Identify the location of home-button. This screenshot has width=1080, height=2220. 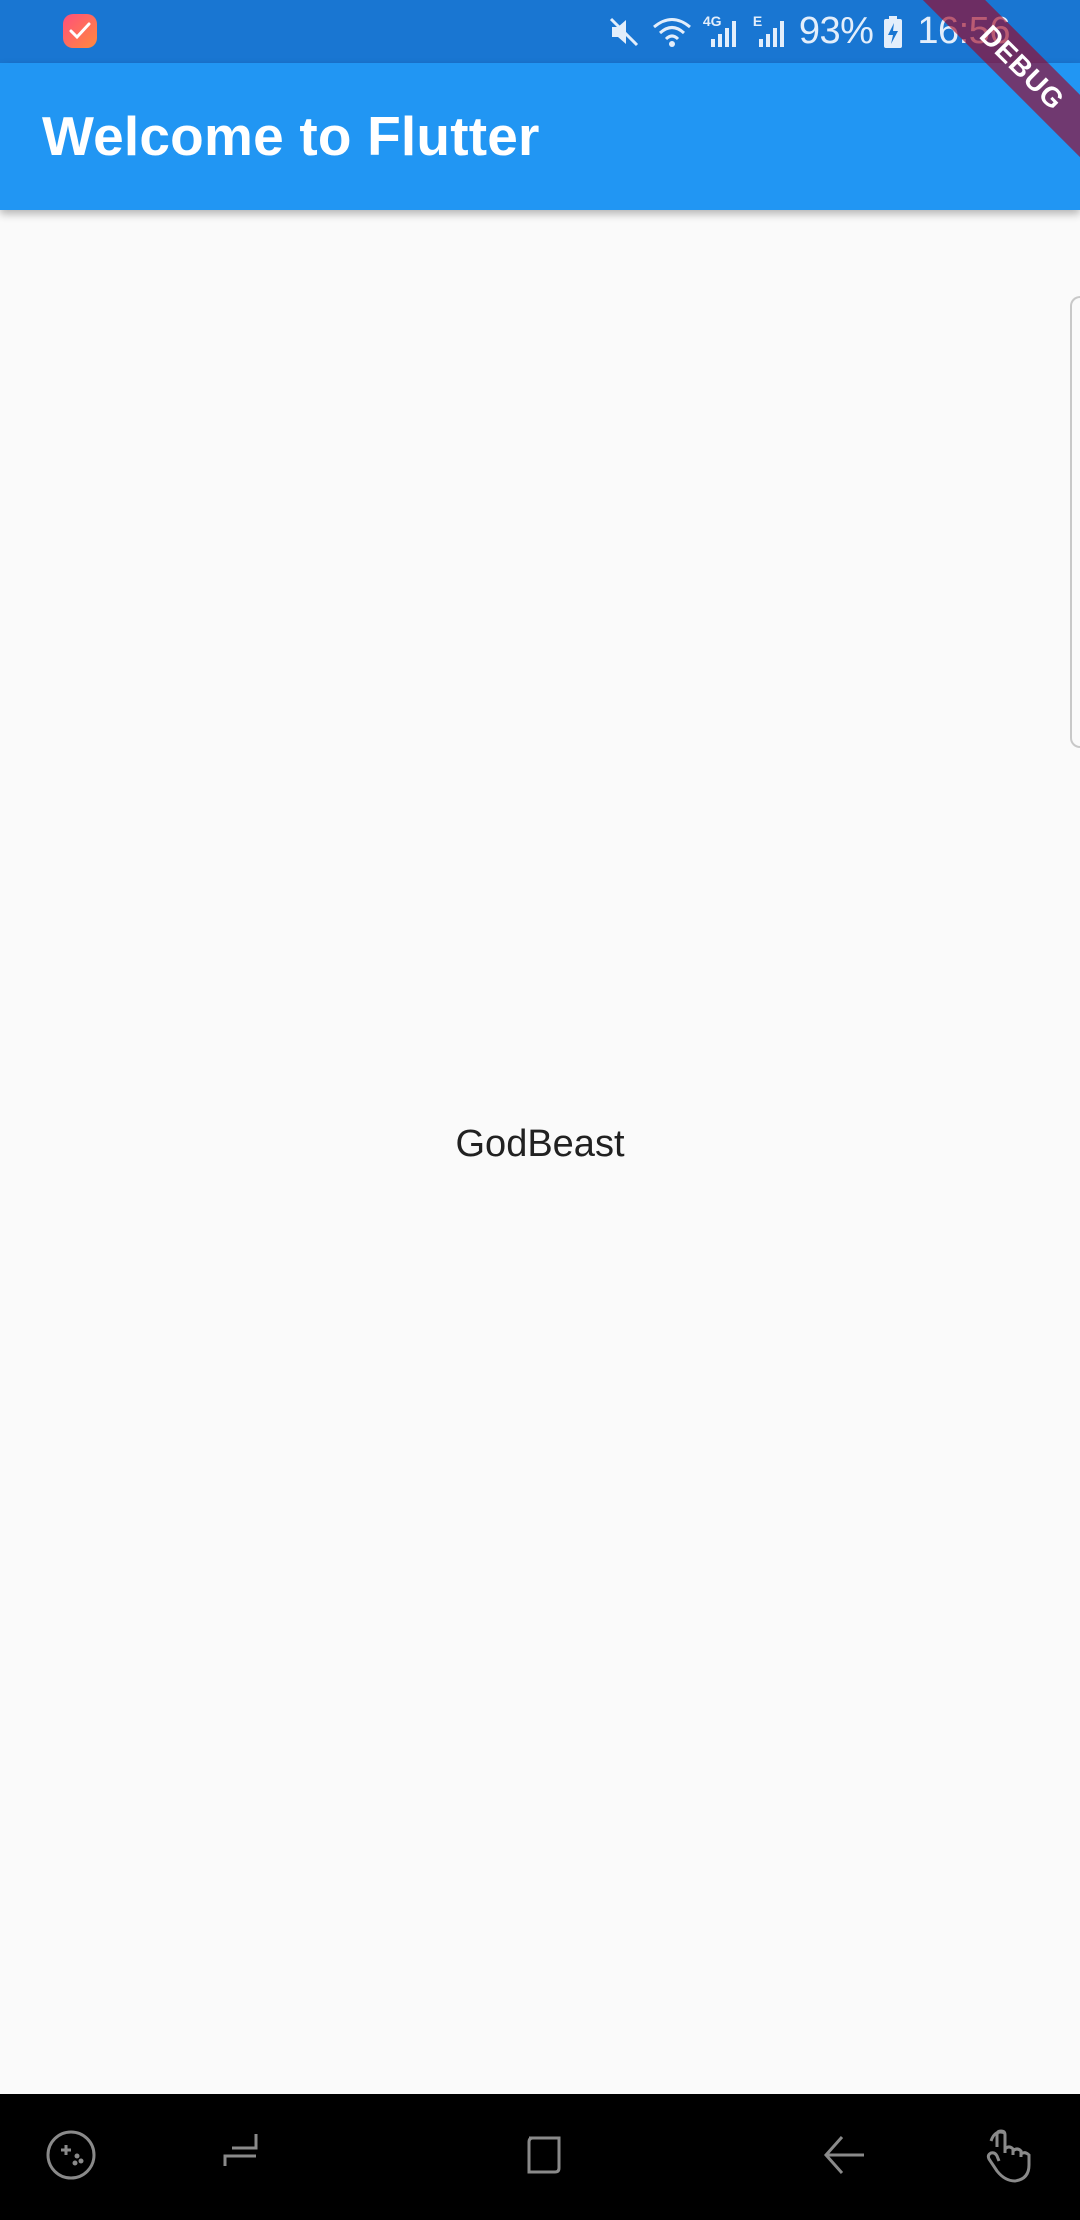
(543, 2157).